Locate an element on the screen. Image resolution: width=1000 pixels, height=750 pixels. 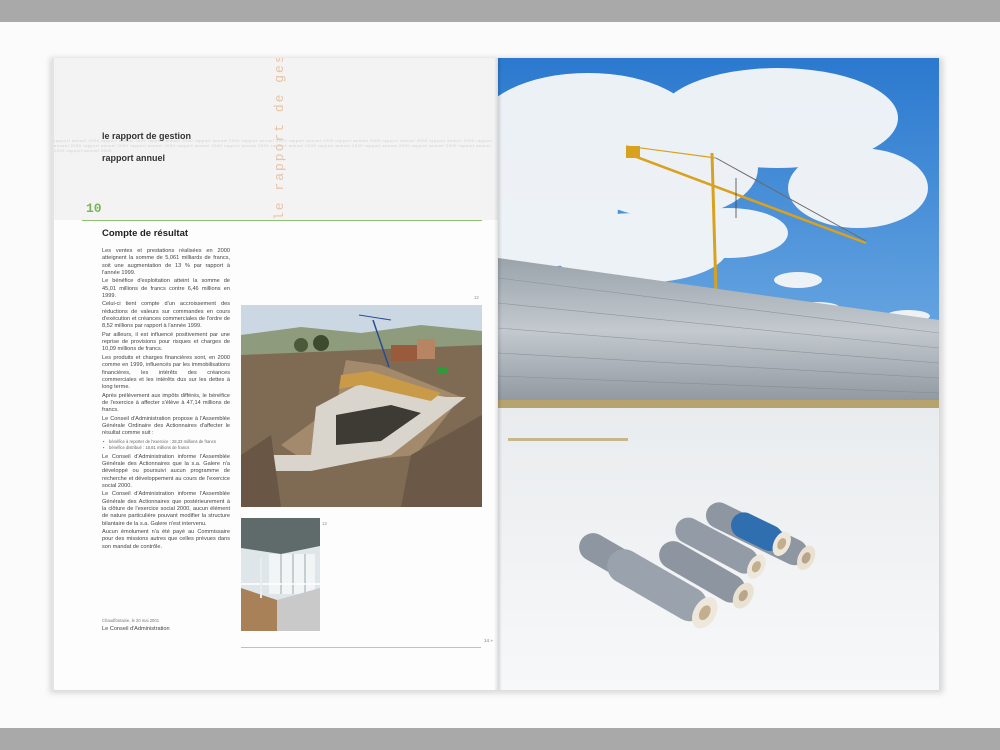
interior-illustration is located at coordinates (280, 574).